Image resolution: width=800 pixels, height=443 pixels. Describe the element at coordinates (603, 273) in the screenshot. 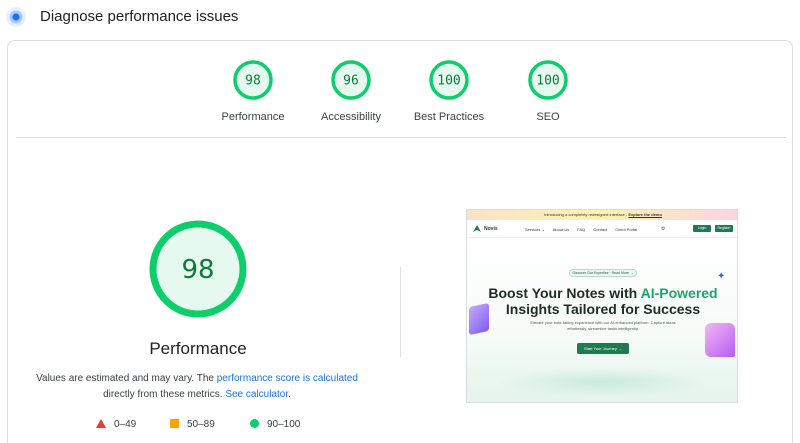

I see `hero-pill: Discover Our Expertise · Read More →` at that location.